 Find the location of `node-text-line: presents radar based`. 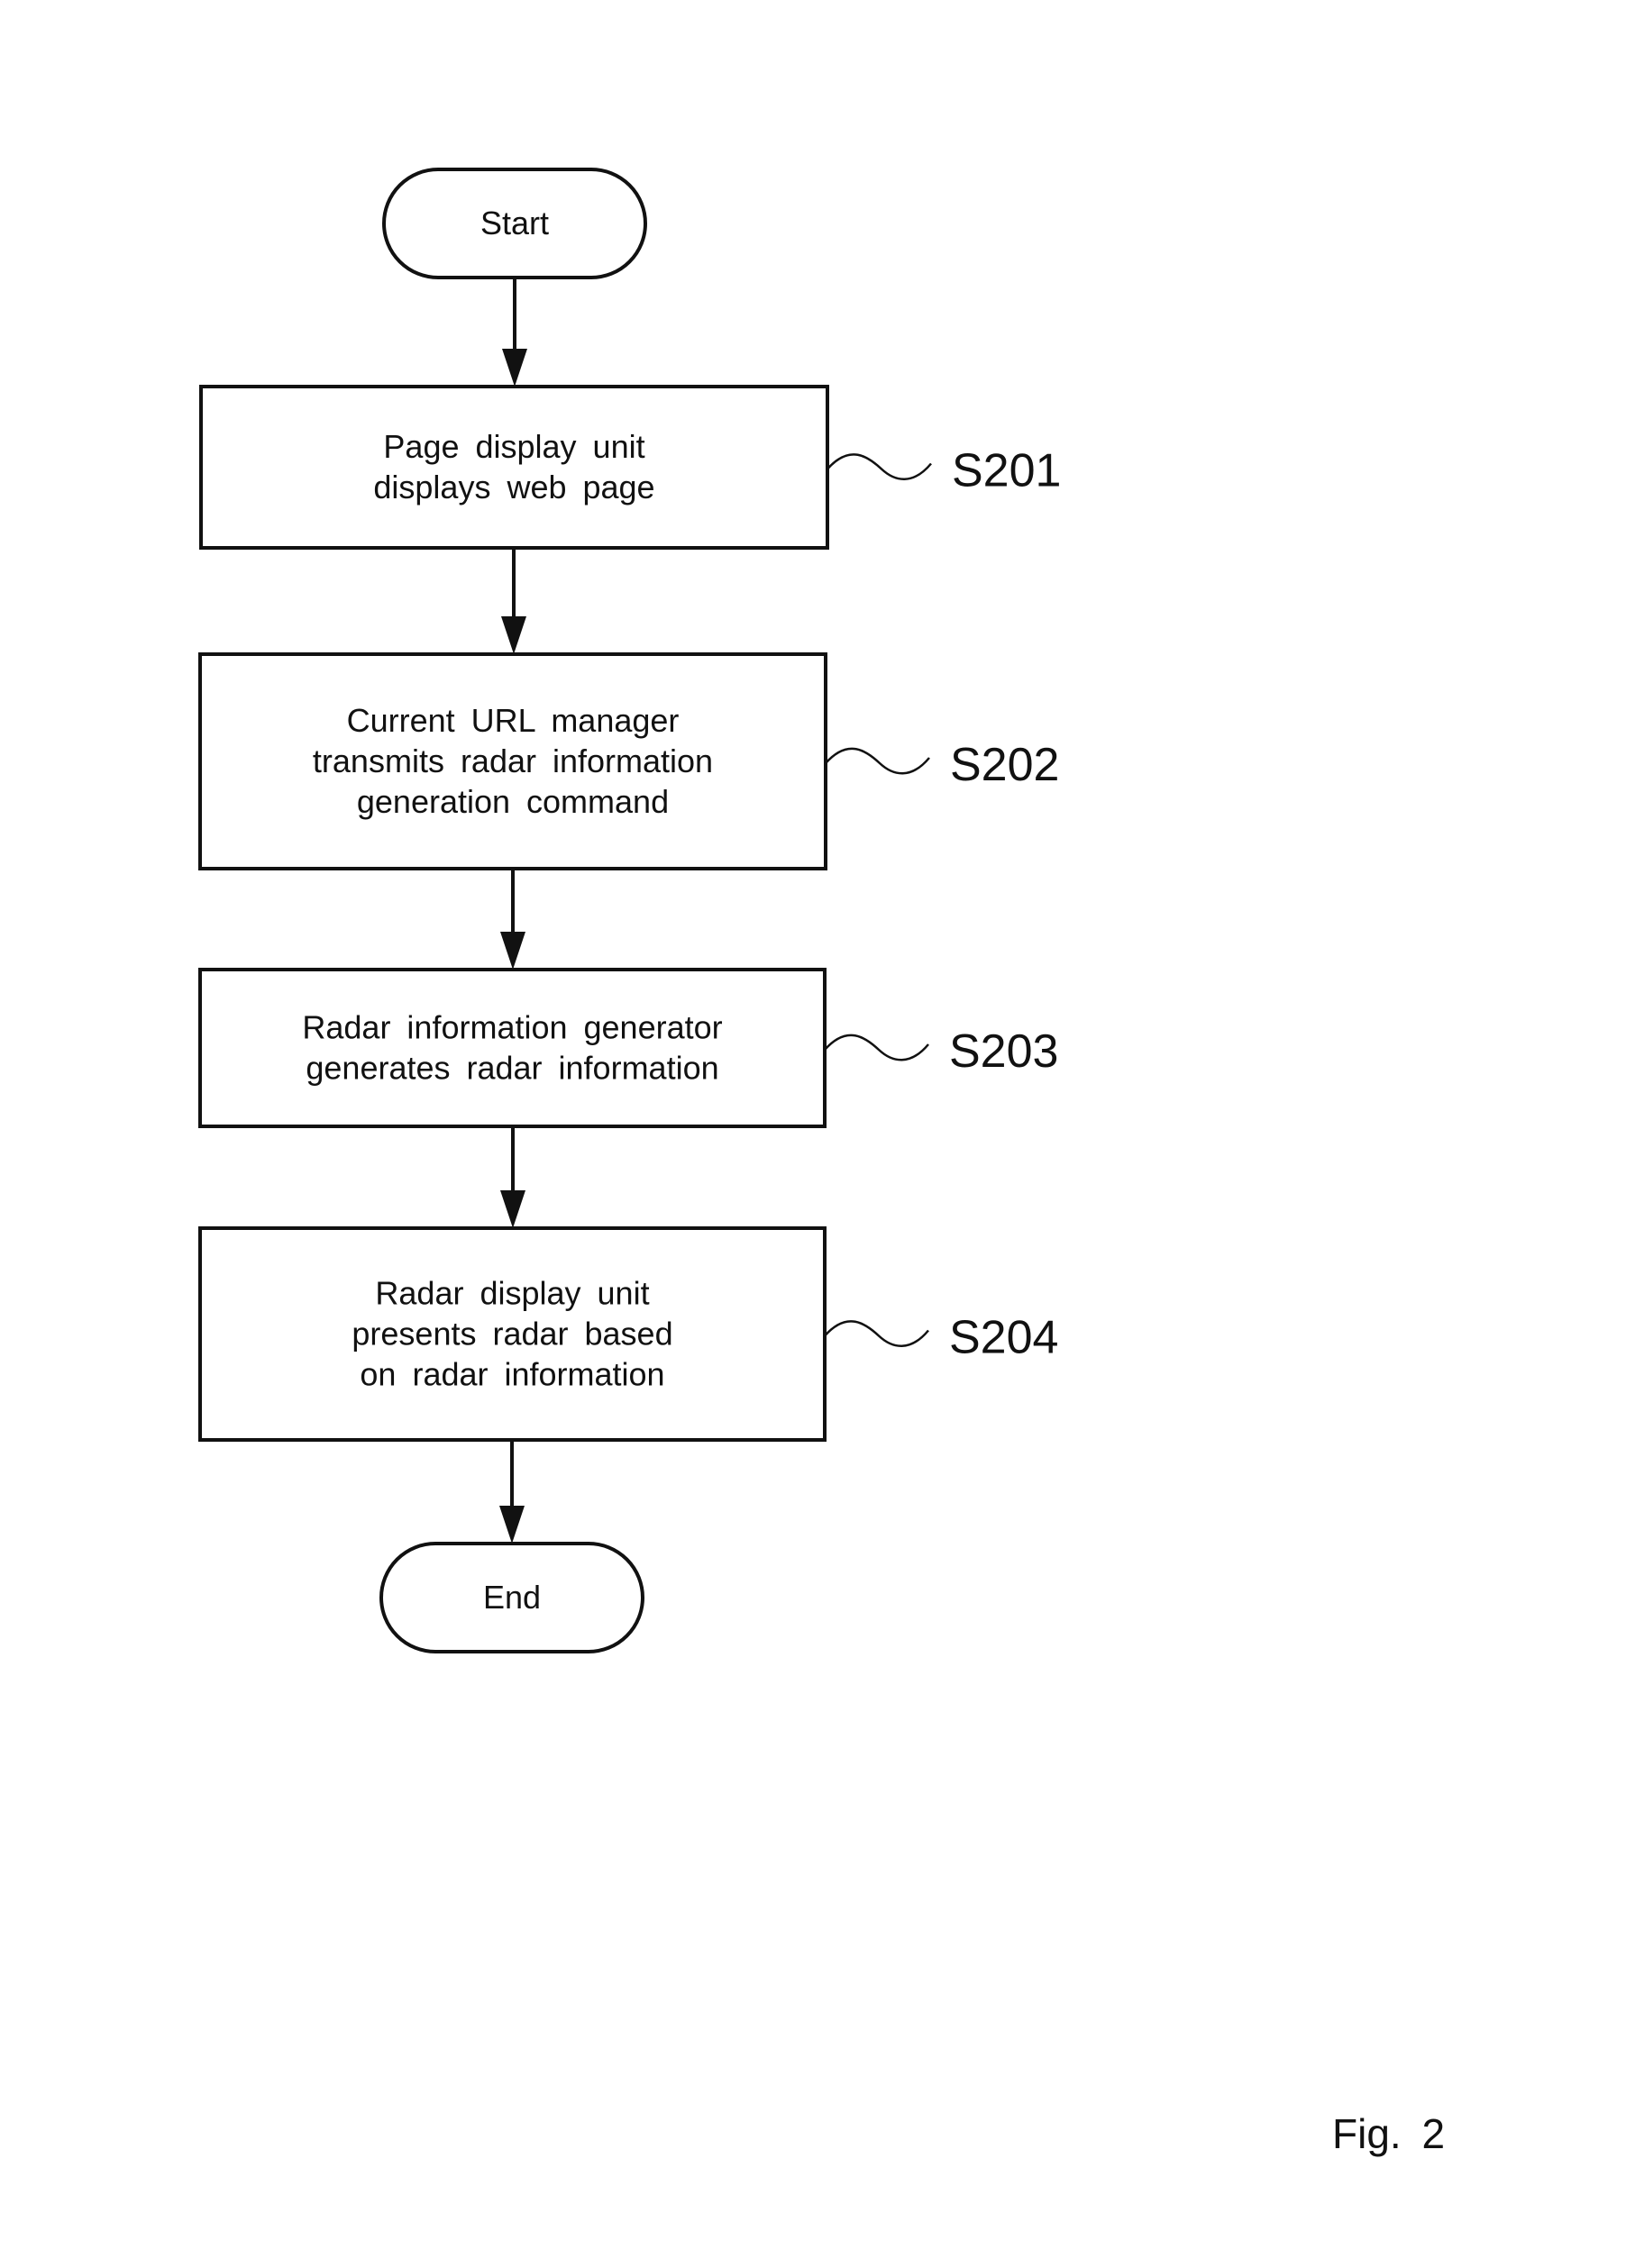

node-text-line: presents radar based is located at coordinates (512, 1334).